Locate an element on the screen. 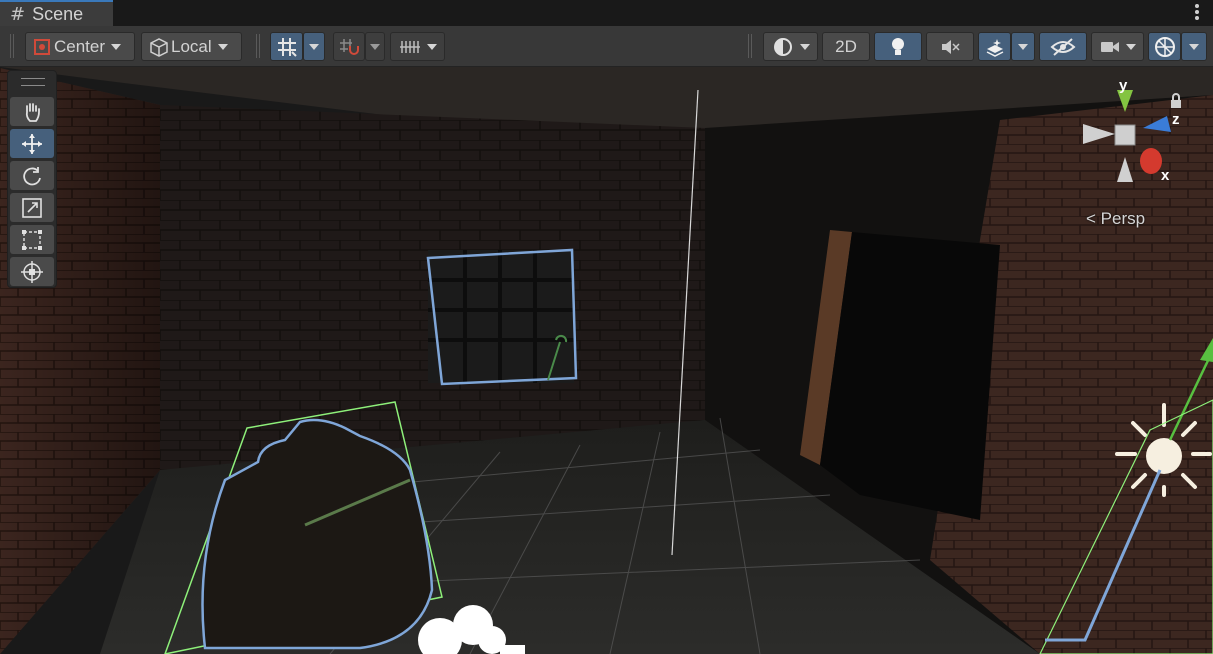 The image size is (1213, 654). more-options-icon is located at coordinates (1197, 13).